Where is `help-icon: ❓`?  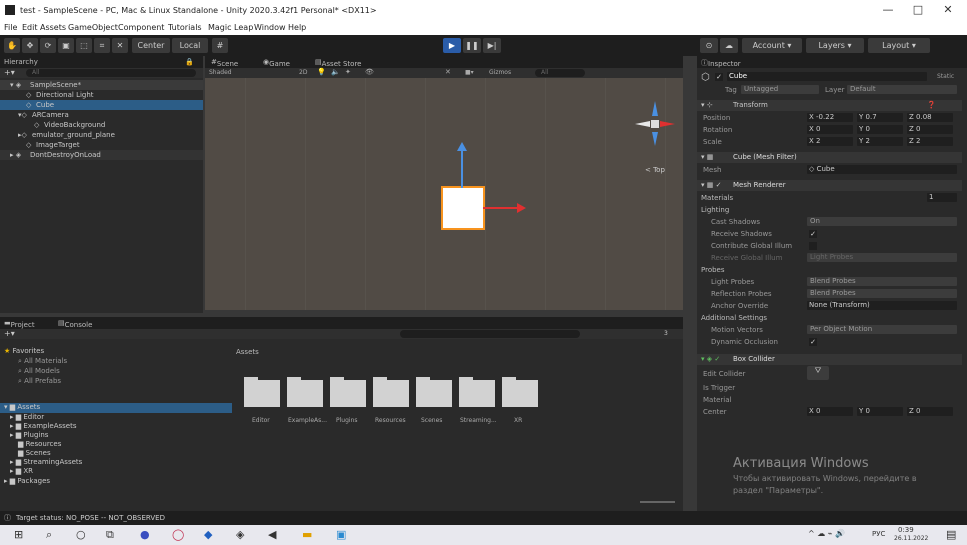 help-icon: ❓ is located at coordinates (931, 105).